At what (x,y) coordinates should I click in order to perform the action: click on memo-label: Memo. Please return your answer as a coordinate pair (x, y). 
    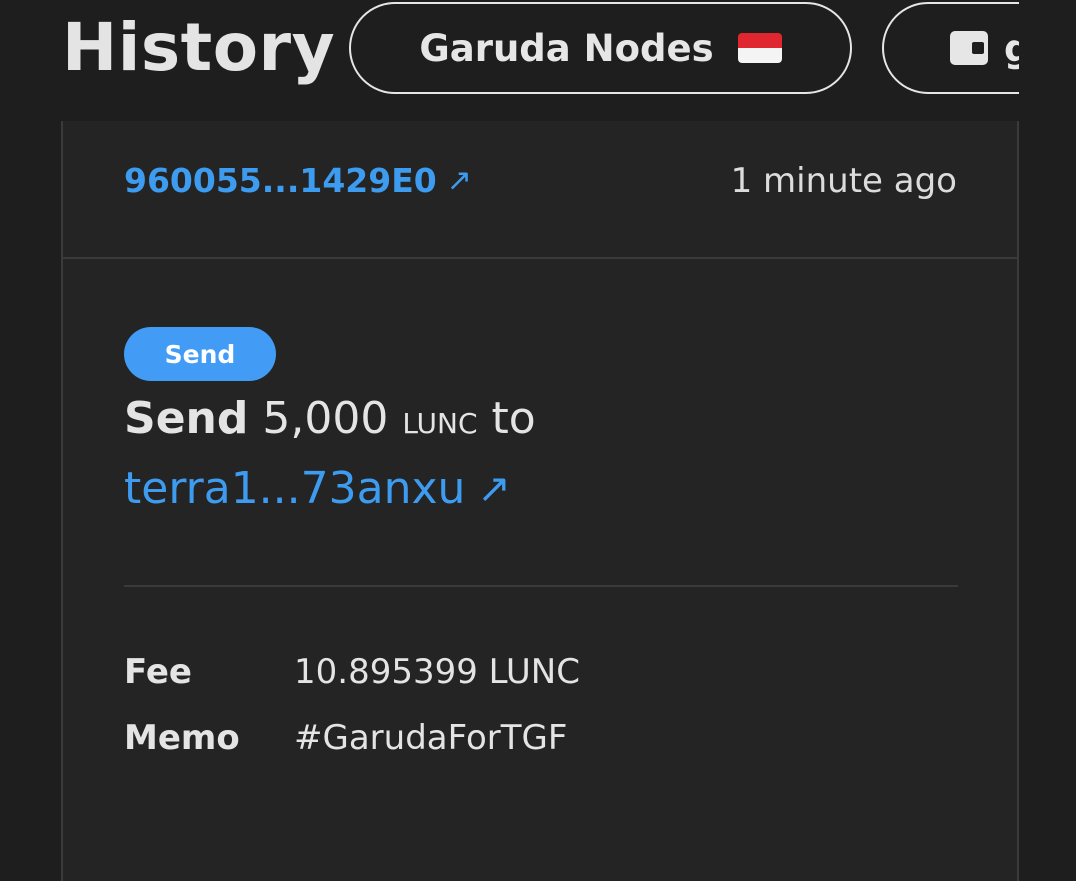
    Looking at the image, I should click on (182, 738).